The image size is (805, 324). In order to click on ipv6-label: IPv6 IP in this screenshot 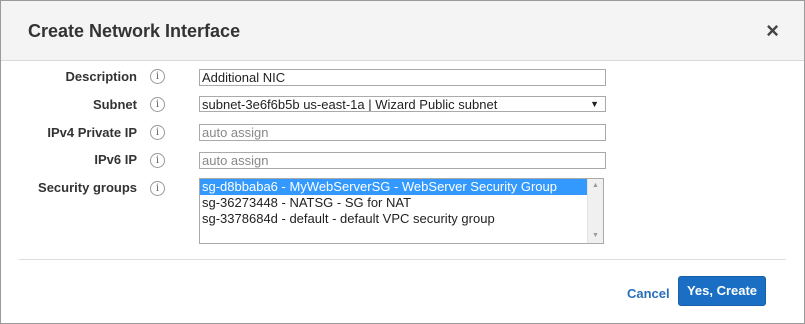, I will do `click(115, 159)`.